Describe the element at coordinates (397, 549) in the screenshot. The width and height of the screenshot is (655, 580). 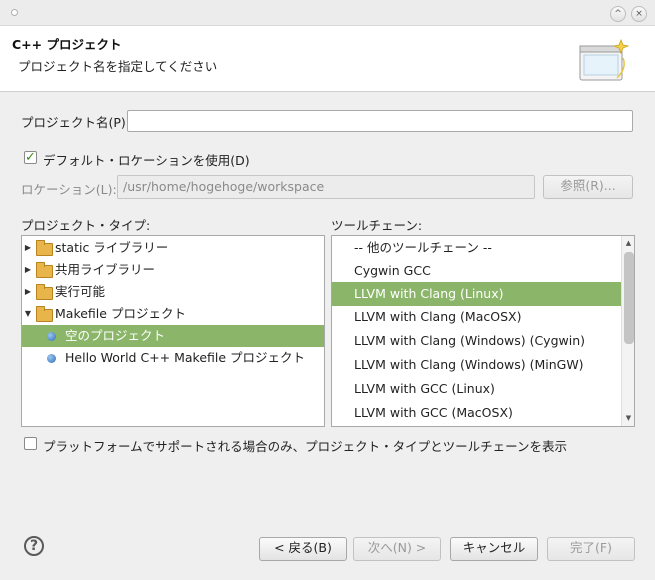
I see `next-button: 次へ(N) >` at that location.